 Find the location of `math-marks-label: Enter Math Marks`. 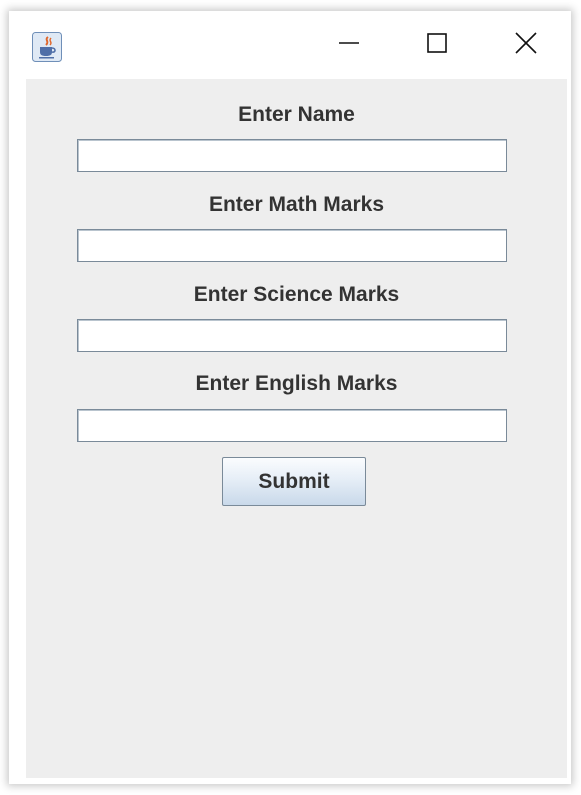

math-marks-label: Enter Math Marks is located at coordinates (296, 204).